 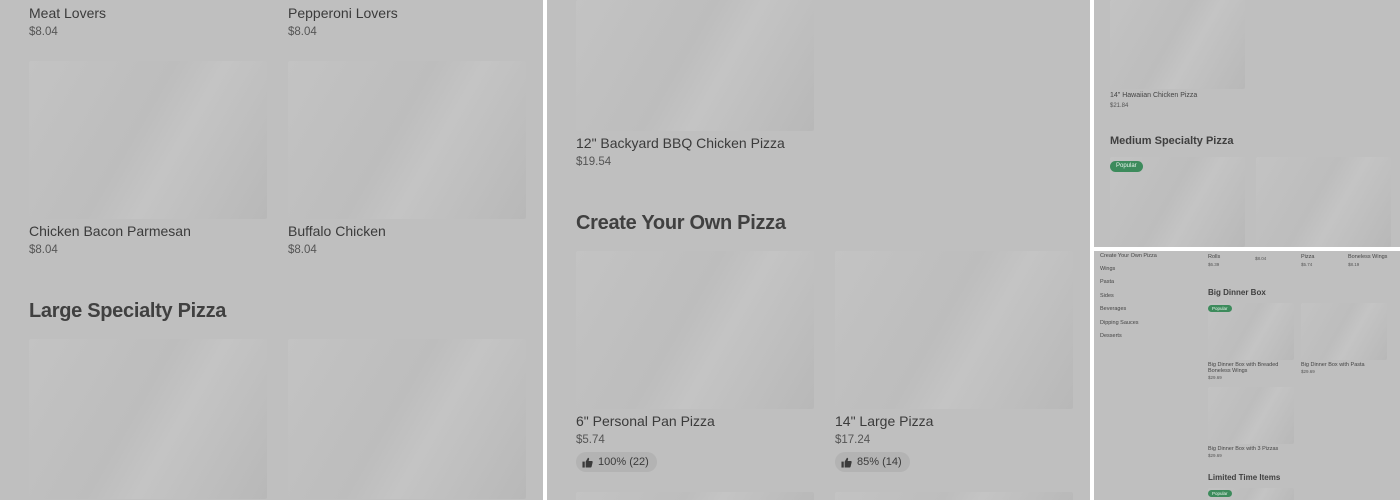 What do you see at coordinates (67, 13) in the screenshot?
I see `item-name: Meat Lovers` at bounding box center [67, 13].